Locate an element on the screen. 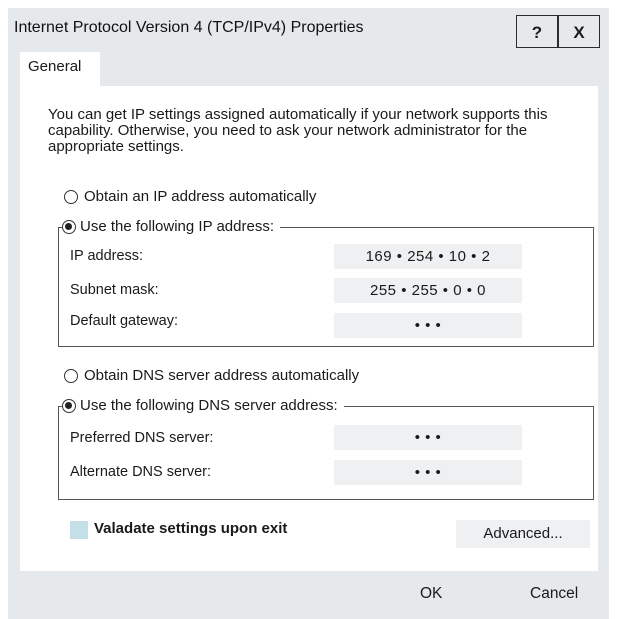  ip-manual-option: Use the following IP address: is located at coordinates (171, 226).